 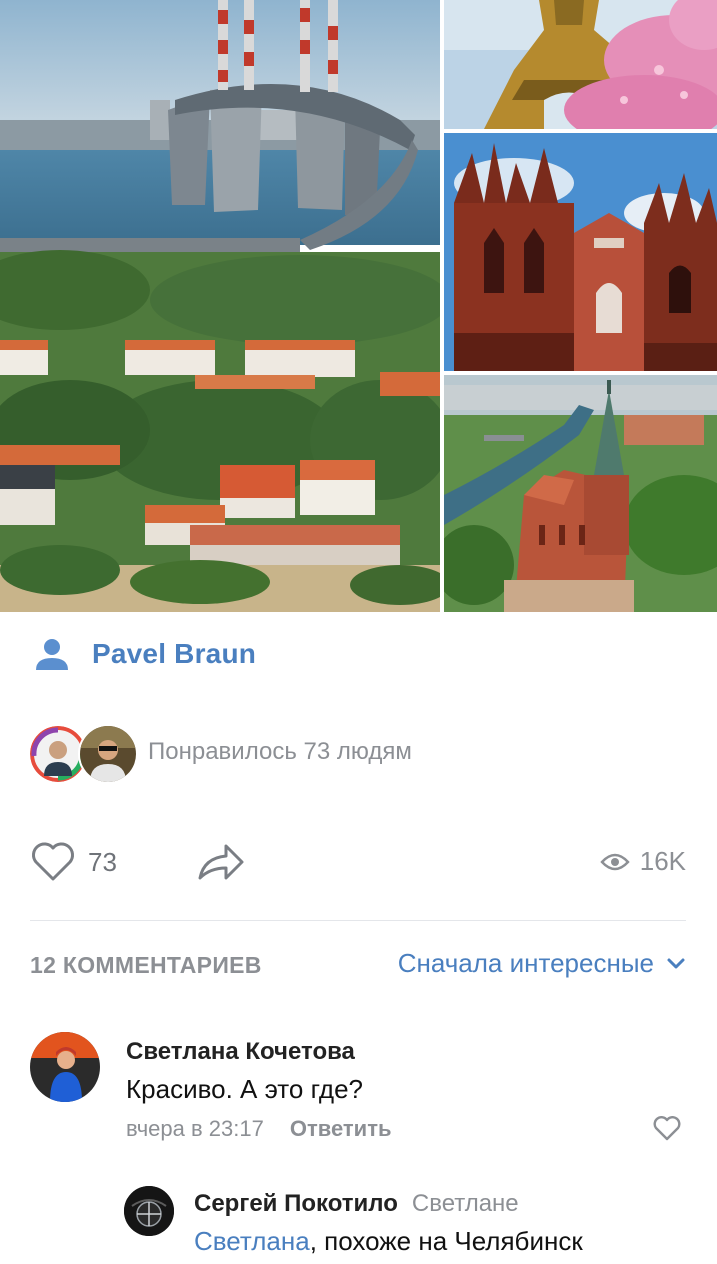 I want to click on views-count: 16K, so click(x=662, y=861).